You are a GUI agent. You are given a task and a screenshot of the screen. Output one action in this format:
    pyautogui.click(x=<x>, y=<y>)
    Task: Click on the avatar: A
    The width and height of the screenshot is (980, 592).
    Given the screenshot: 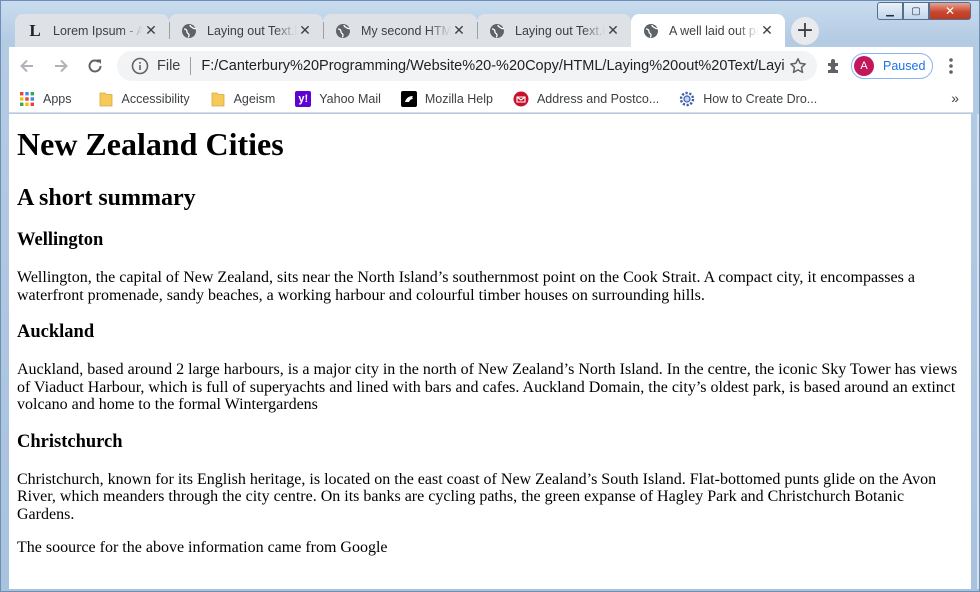 What is the action you would take?
    pyautogui.click(x=864, y=66)
    